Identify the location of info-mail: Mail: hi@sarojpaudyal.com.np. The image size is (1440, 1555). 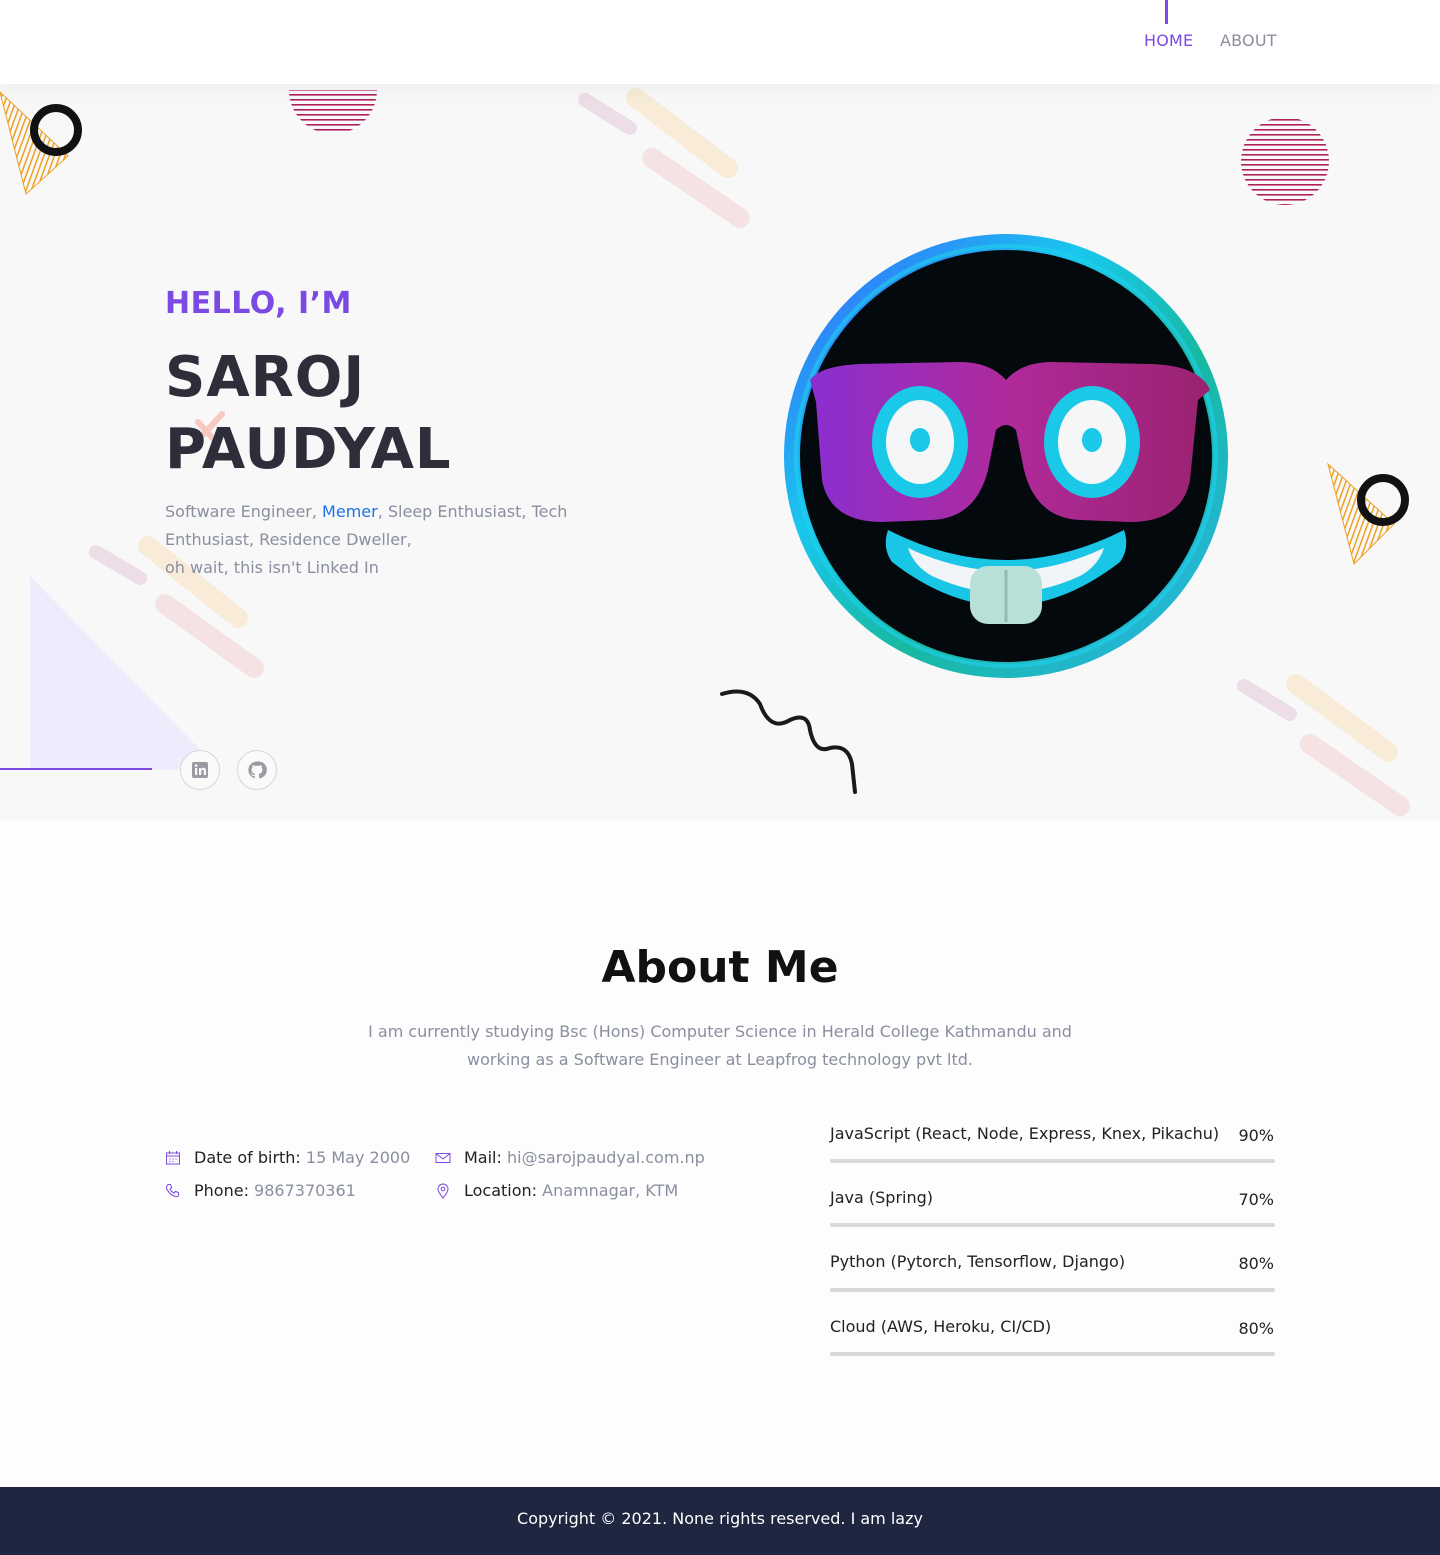
(584, 1157).